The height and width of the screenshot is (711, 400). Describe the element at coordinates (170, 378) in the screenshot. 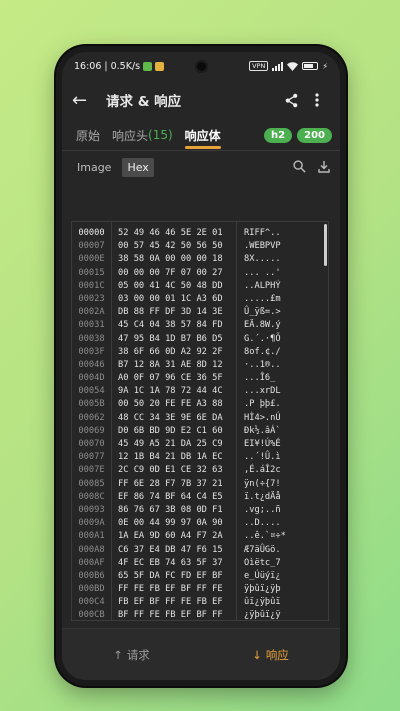

I see `hex-bytes: A0 0F 07 96 CE 36 5F` at that location.